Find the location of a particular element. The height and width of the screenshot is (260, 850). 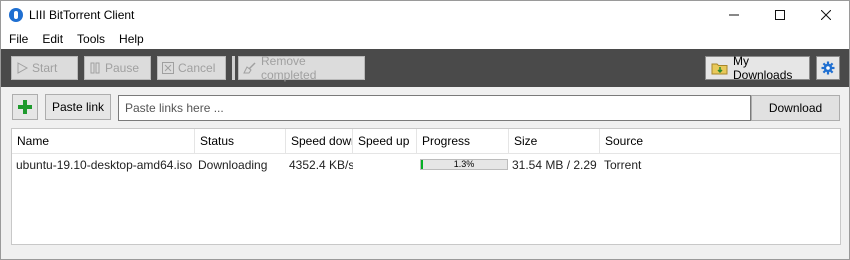

column-header-size: Size is located at coordinates (554, 141).